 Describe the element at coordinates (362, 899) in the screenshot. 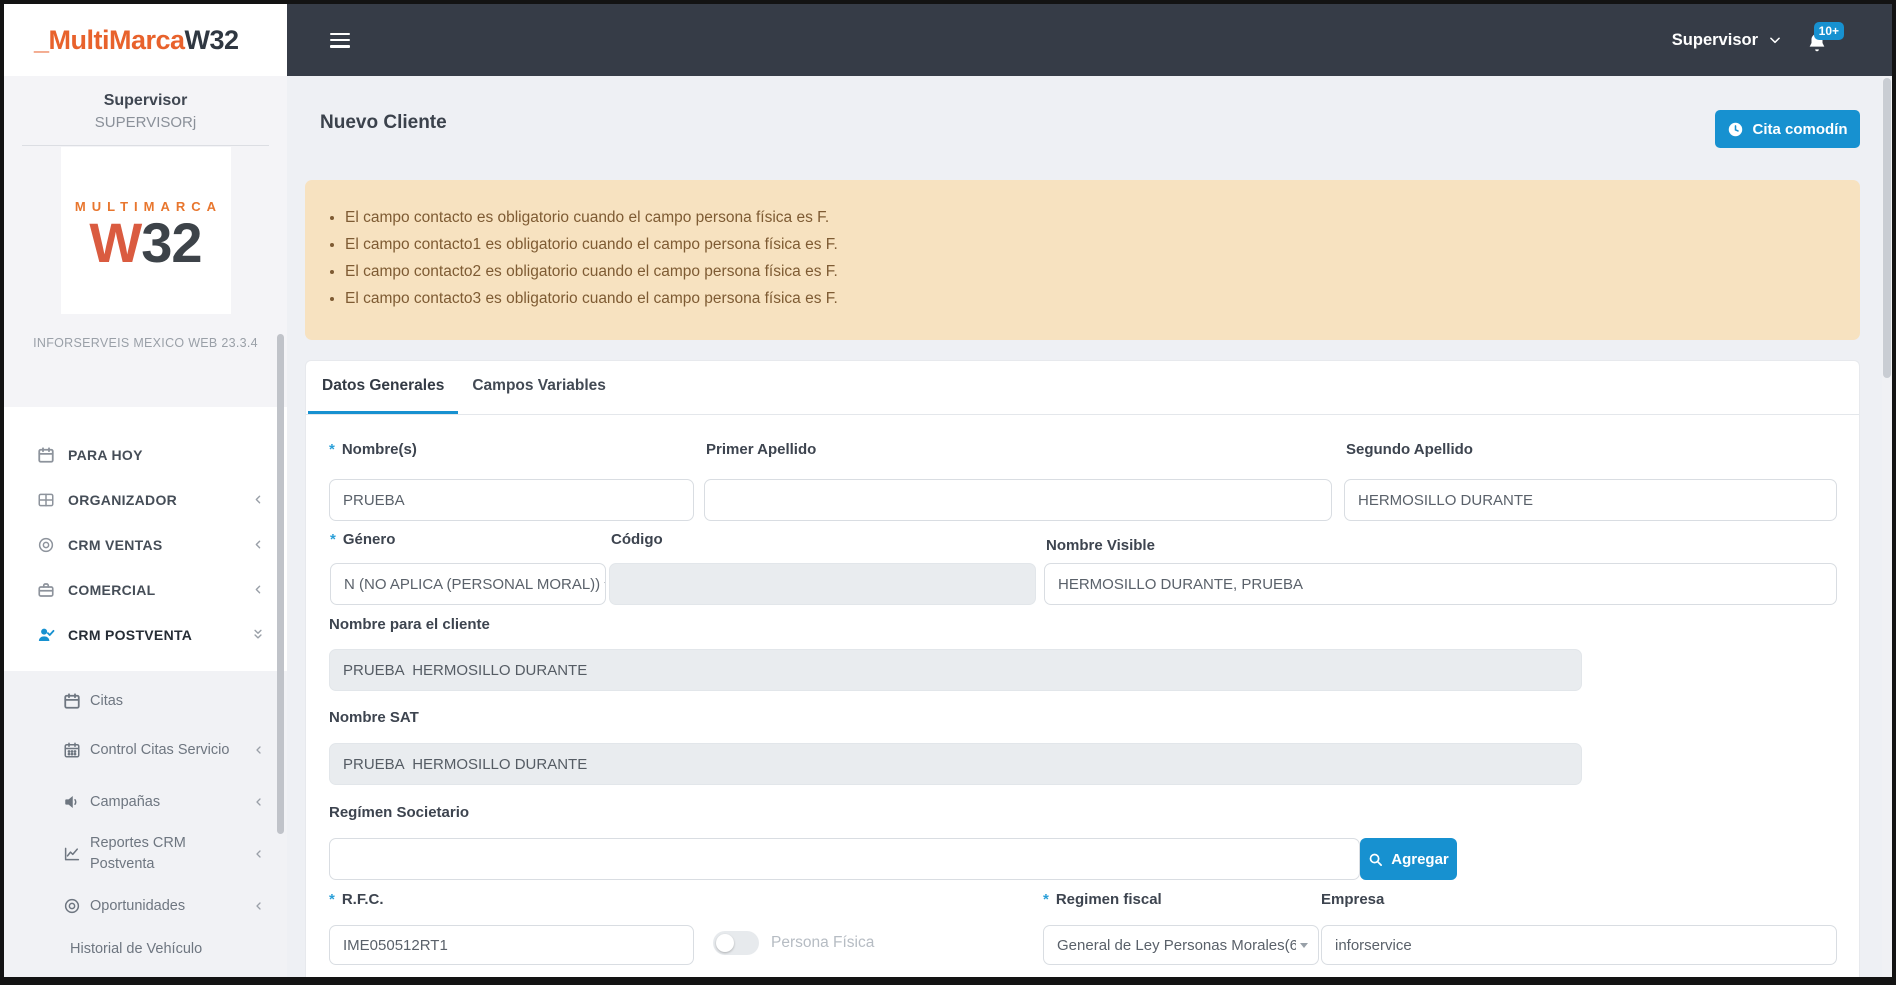

I see `label-text: R.F.C.` at that location.